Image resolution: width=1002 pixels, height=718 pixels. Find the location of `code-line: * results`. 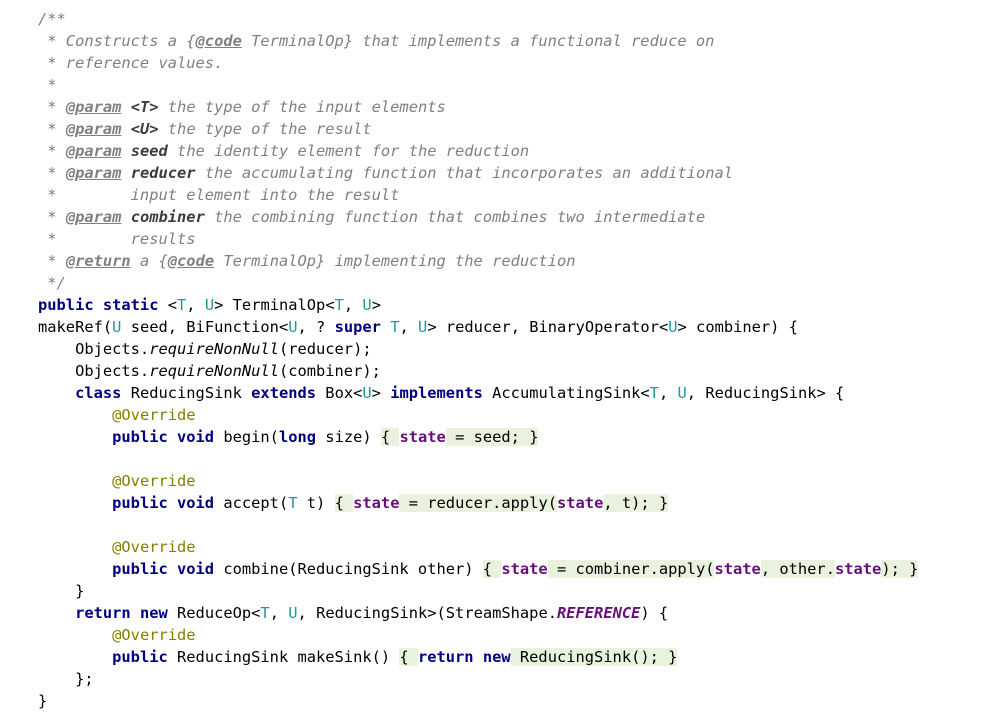

code-line: * results is located at coordinates (501, 239).